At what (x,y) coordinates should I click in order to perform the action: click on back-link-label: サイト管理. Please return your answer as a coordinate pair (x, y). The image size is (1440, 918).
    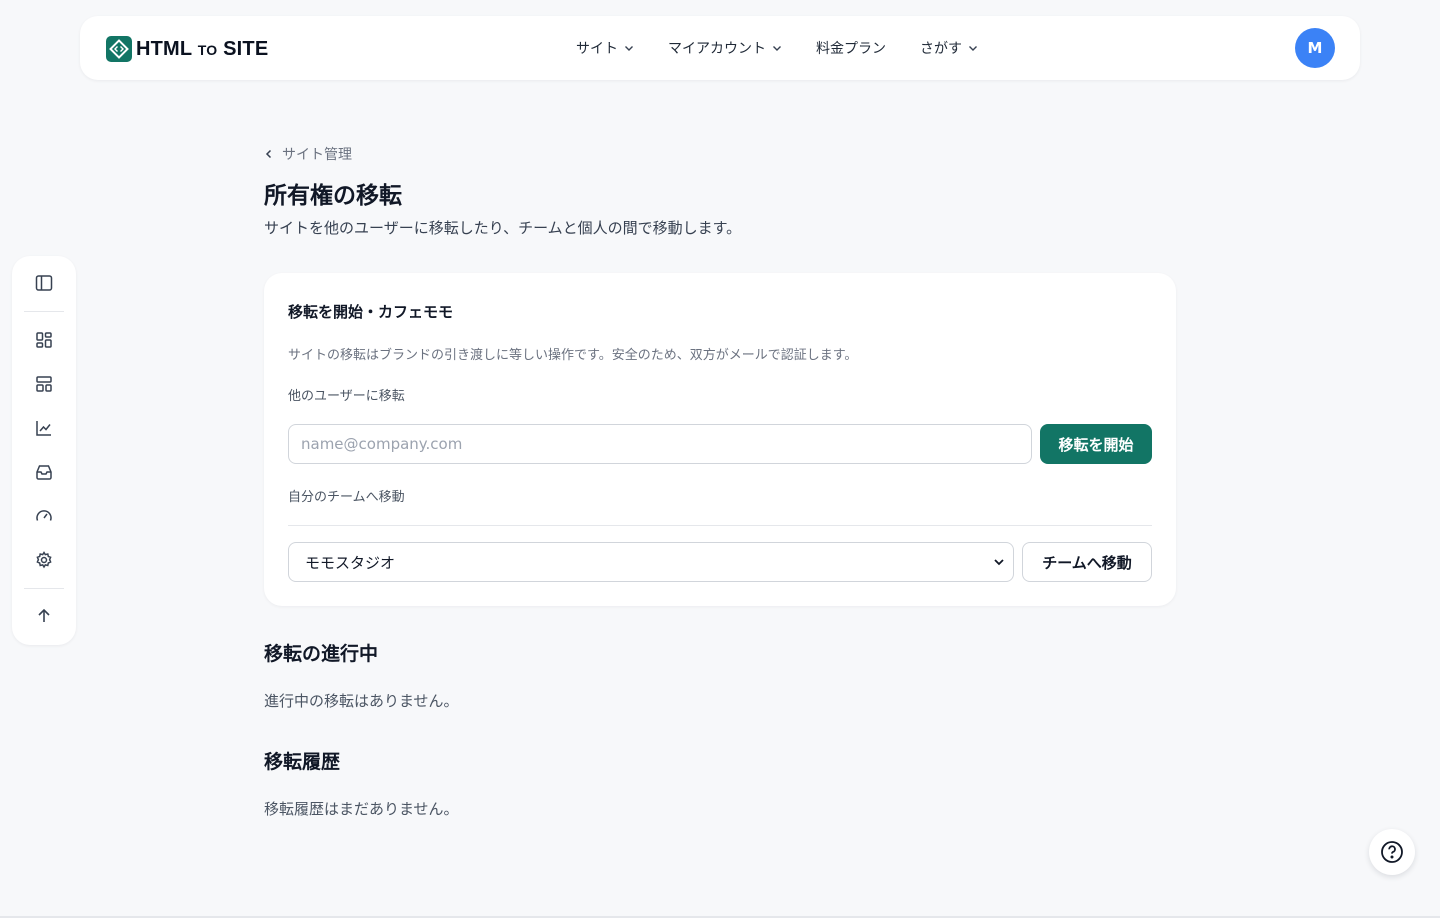
    Looking at the image, I should click on (317, 155).